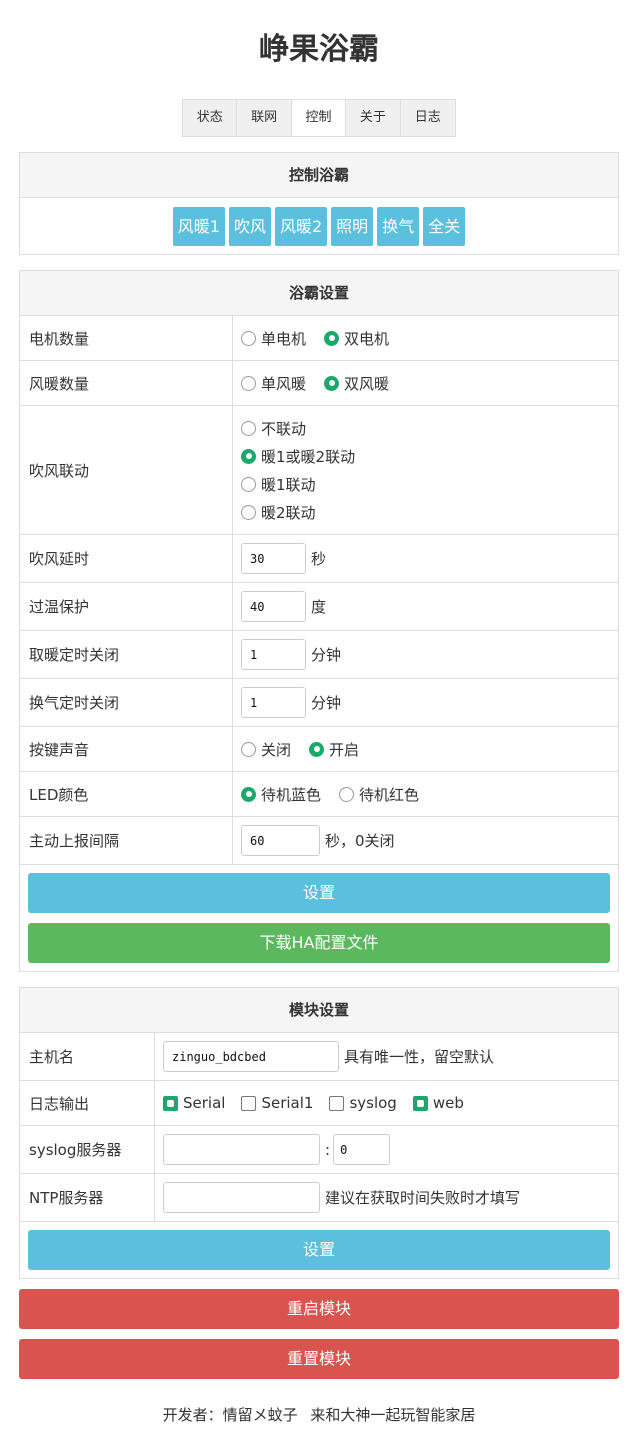 The width and height of the screenshot is (638, 1435). What do you see at coordinates (319, 1359) in the screenshot?
I see `reset-module-button: 重置模块` at bounding box center [319, 1359].